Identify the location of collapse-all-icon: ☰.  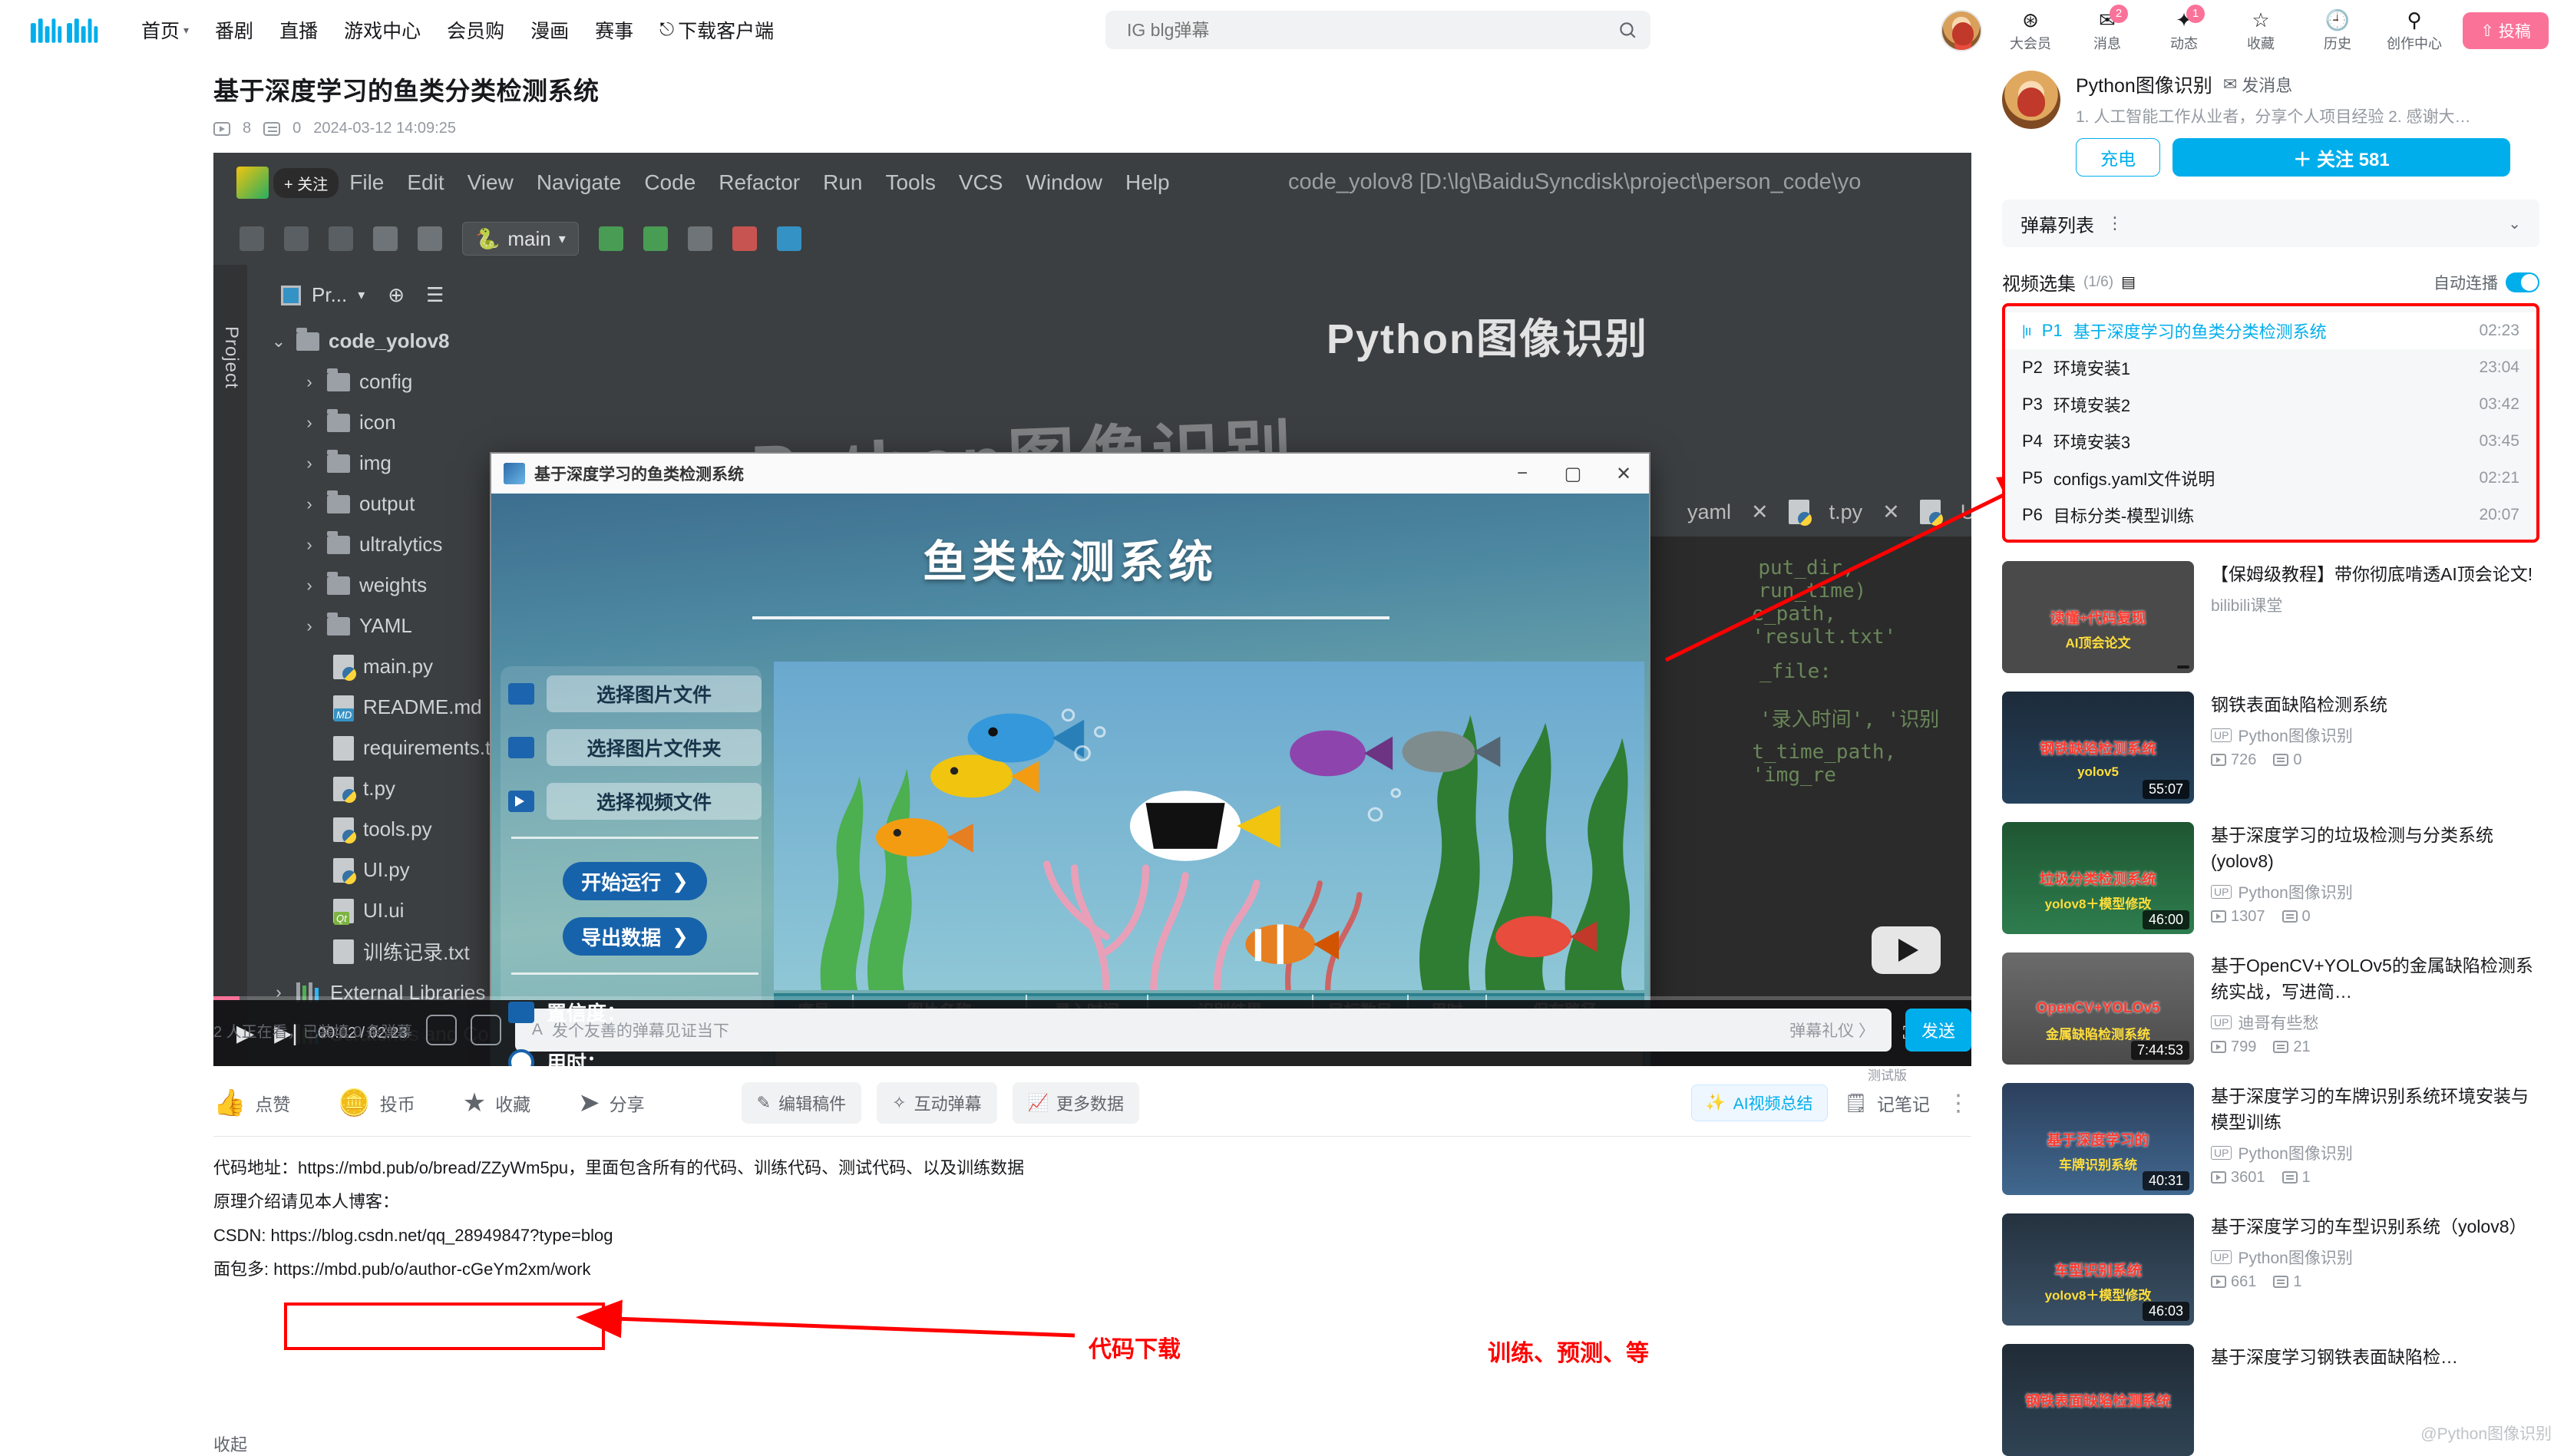
(435, 295).